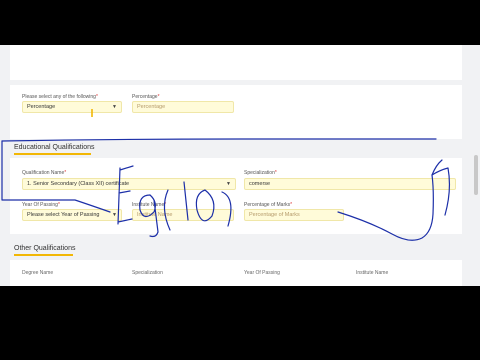 This screenshot has width=480, height=360. What do you see at coordinates (350, 184) in the screenshot?
I see `specialization-input: comerse` at bounding box center [350, 184].